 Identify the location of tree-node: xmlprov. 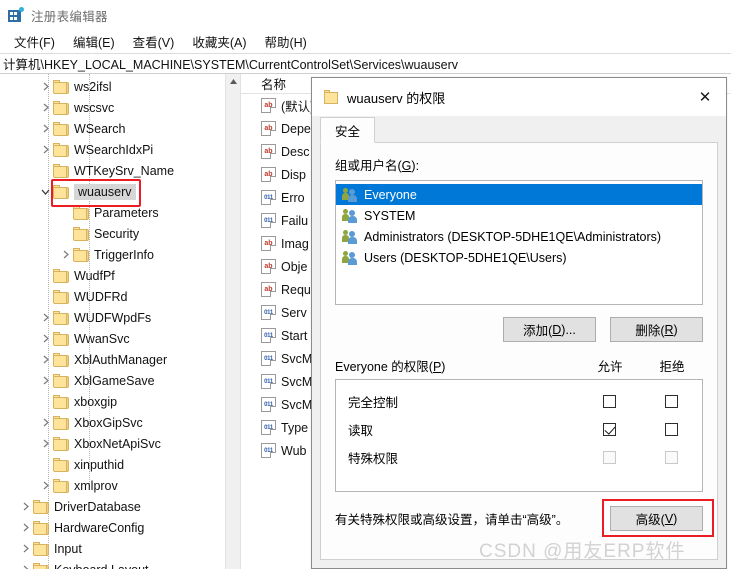
(120, 485).